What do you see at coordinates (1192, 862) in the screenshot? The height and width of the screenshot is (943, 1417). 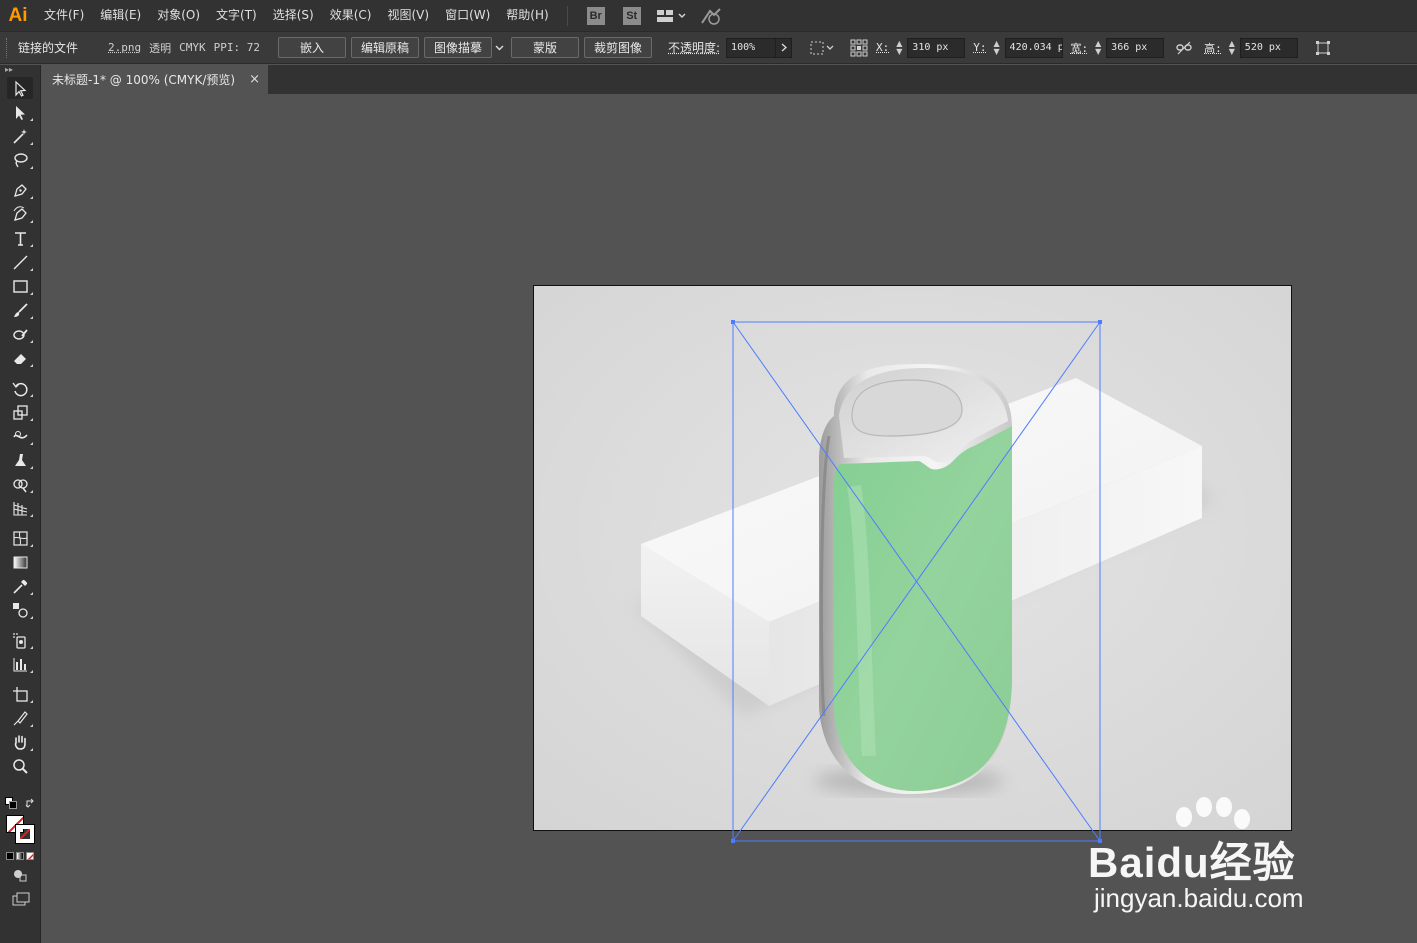 I see `watermark-brand: Baidu经验` at bounding box center [1192, 862].